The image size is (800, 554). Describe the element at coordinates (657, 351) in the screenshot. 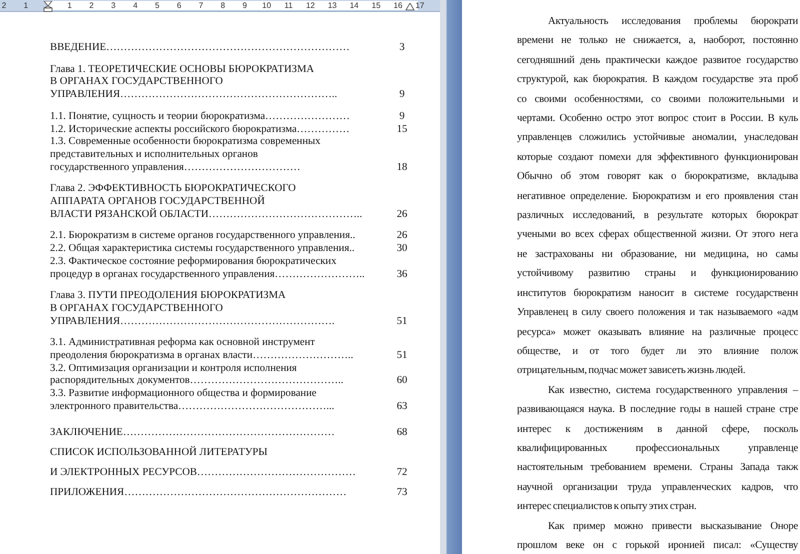

I see `text-line: обществе, и от того будет ли это влияние полож` at that location.